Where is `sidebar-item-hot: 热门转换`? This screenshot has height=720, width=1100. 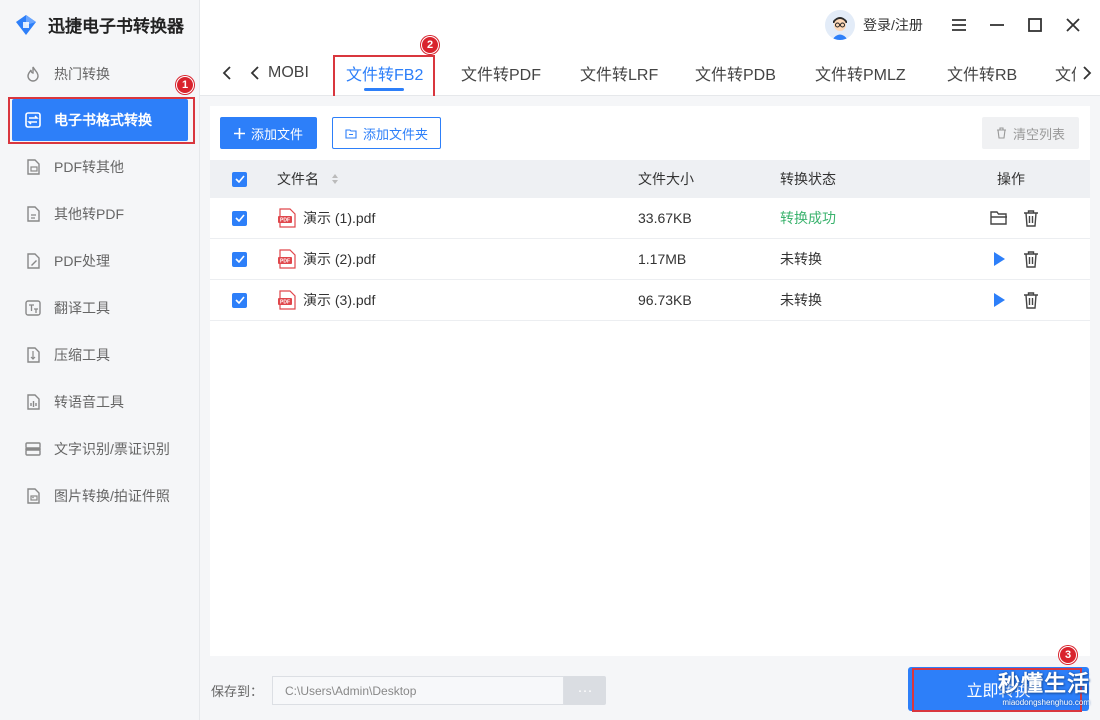
sidebar-item-hot: 热门转换 is located at coordinates (100, 73).